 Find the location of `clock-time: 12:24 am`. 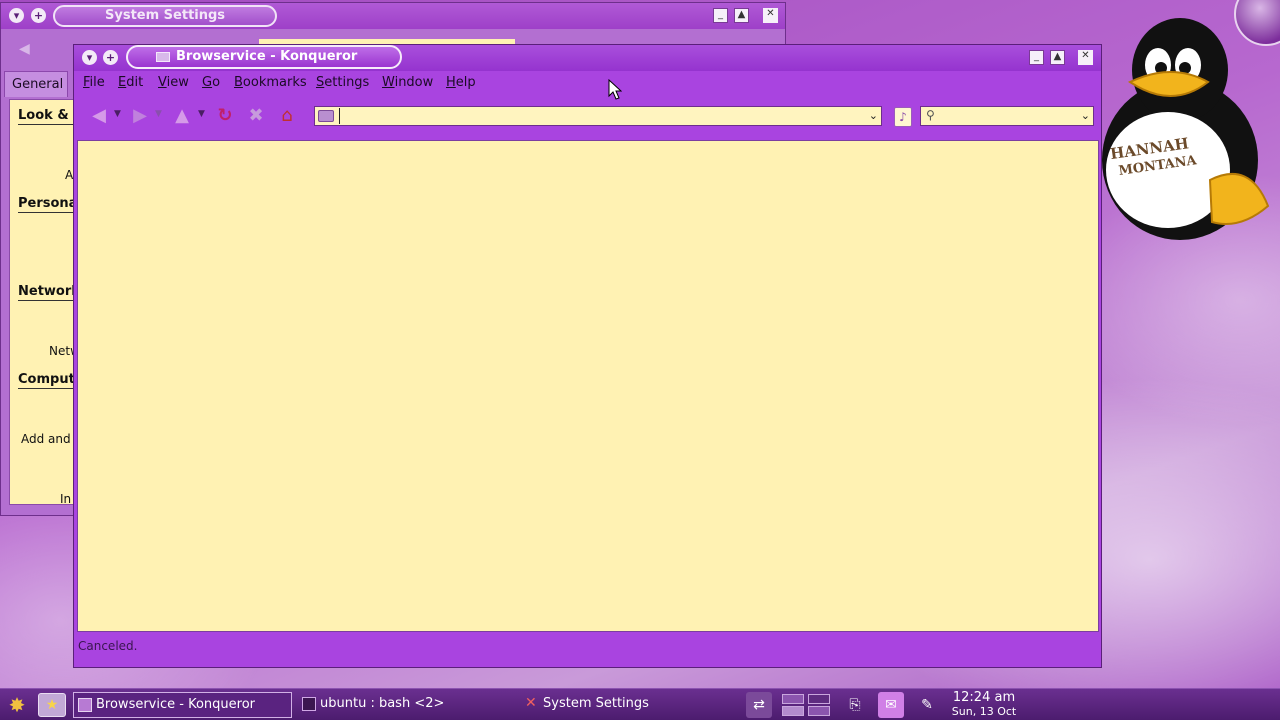

clock-time: 12:24 am is located at coordinates (984, 697).